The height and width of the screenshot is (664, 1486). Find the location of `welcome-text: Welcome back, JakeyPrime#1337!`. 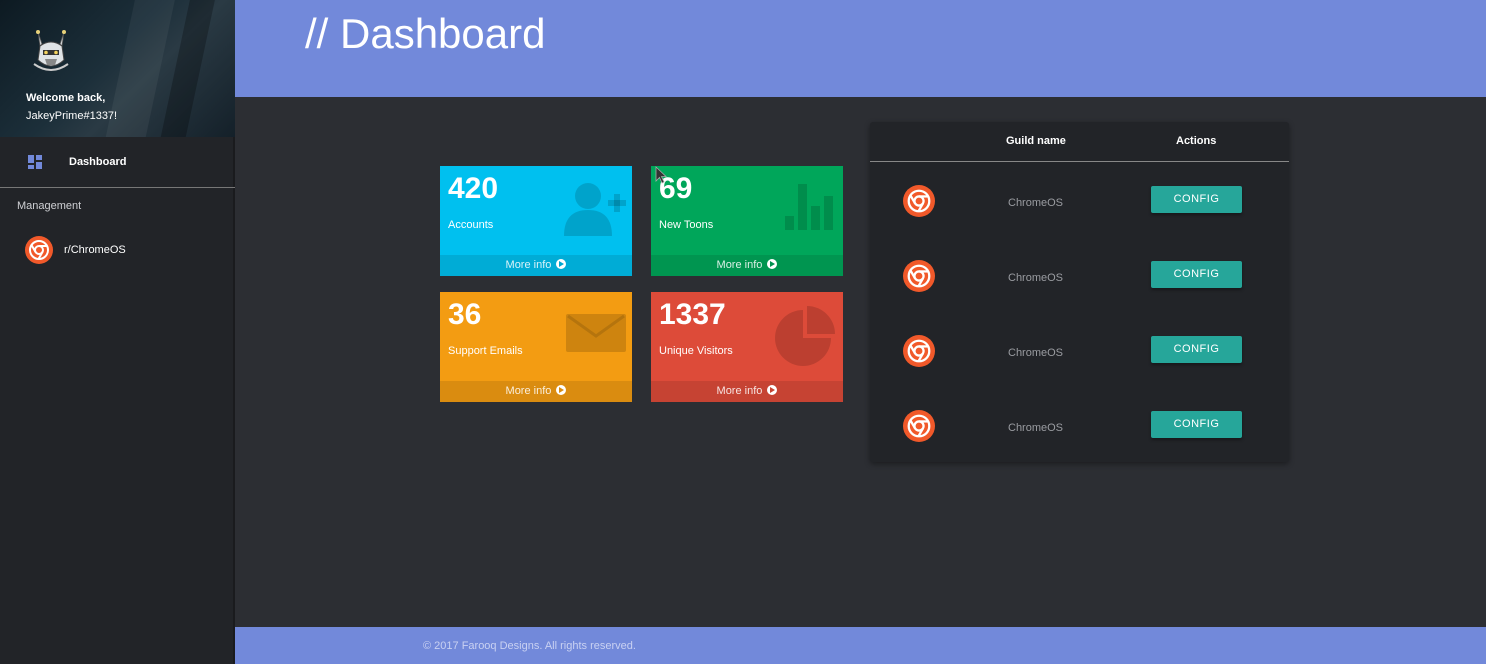

welcome-text: Welcome back, JakeyPrime#1337! is located at coordinates (71, 107).